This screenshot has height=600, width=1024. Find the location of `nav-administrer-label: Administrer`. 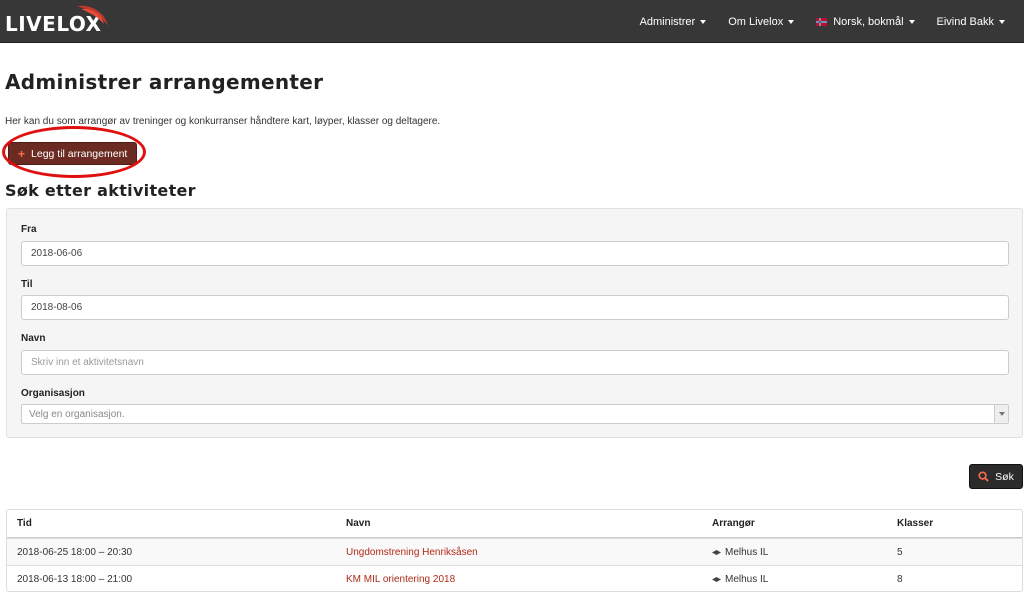

nav-administrer-label: Administrer is located at coordinates (667, 21).